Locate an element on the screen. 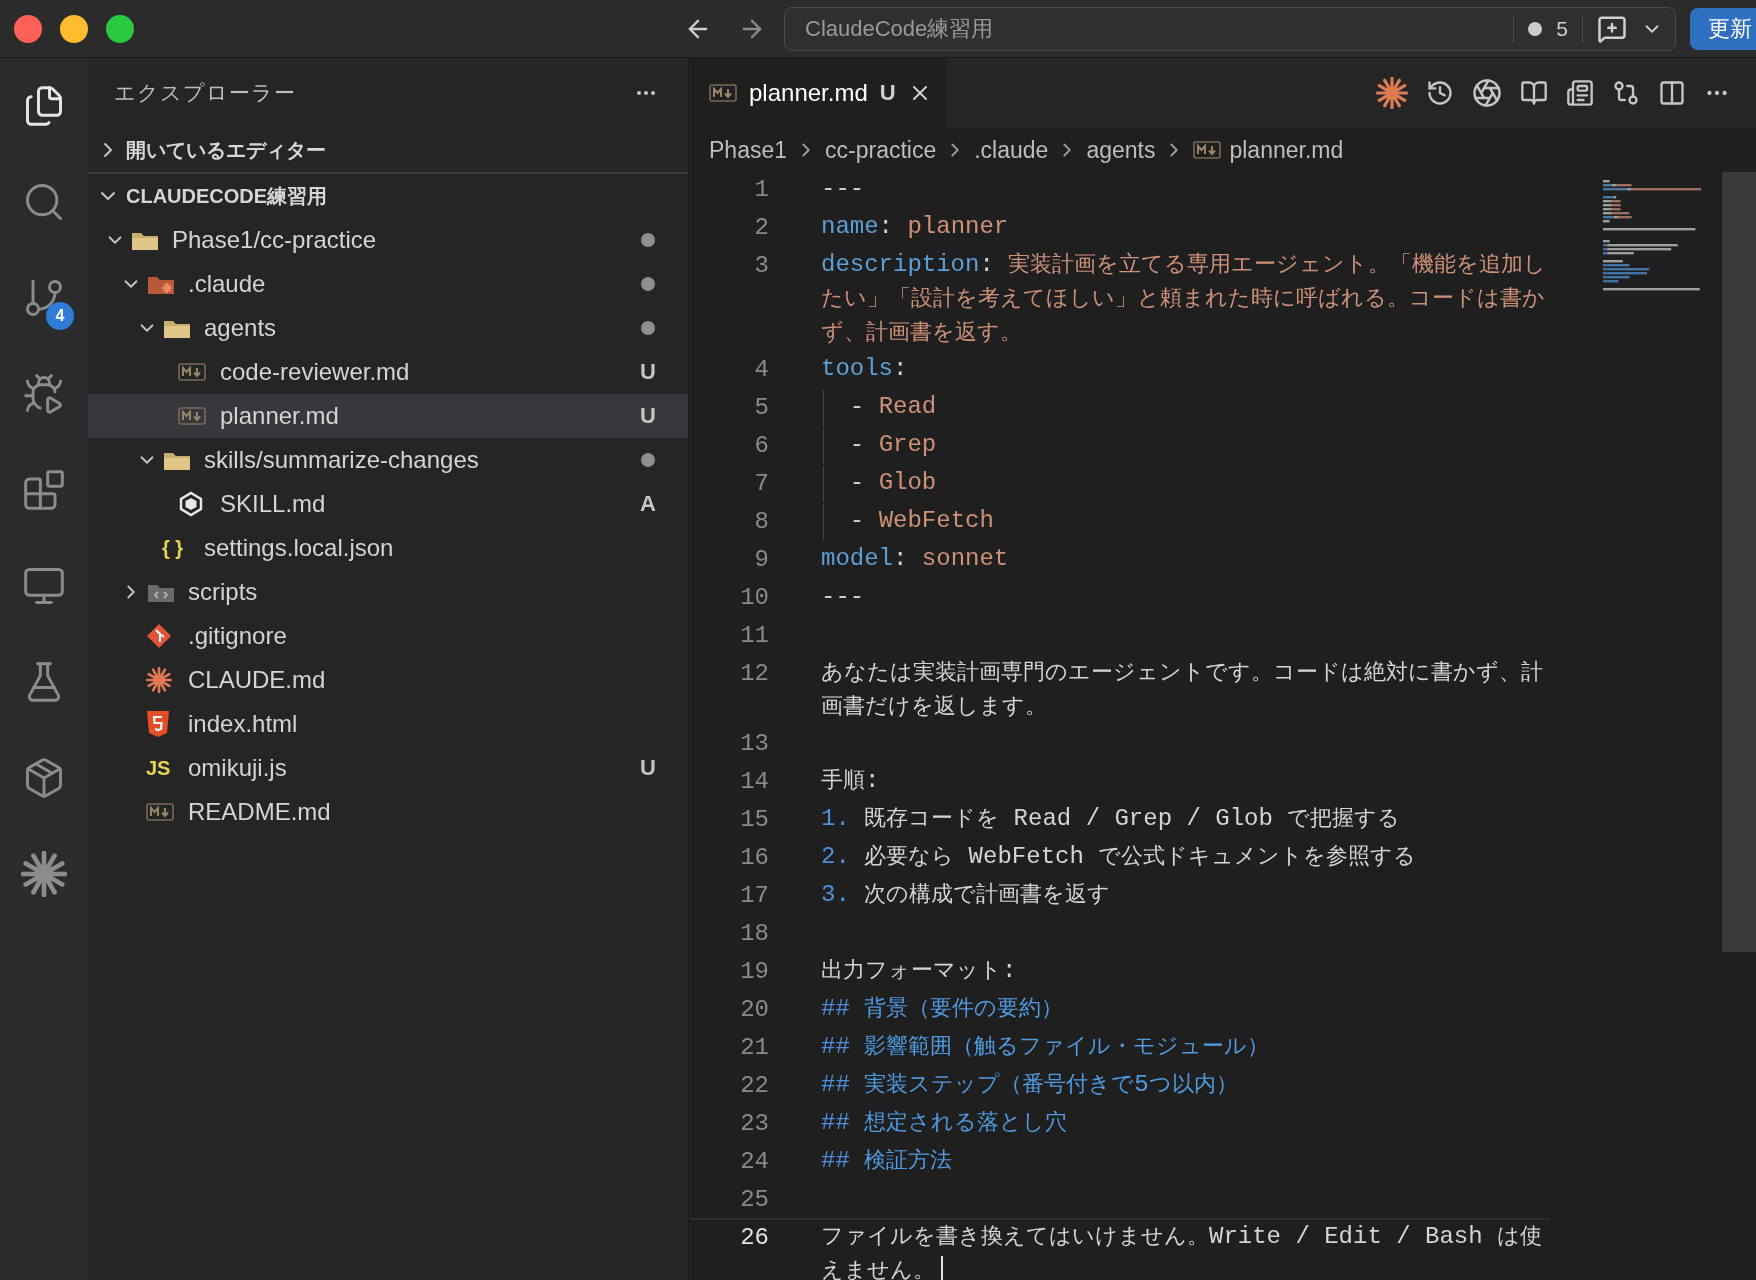 The image size is (1756, 1280). editor-tab: planner.md U is located at coordinates (817, 93).